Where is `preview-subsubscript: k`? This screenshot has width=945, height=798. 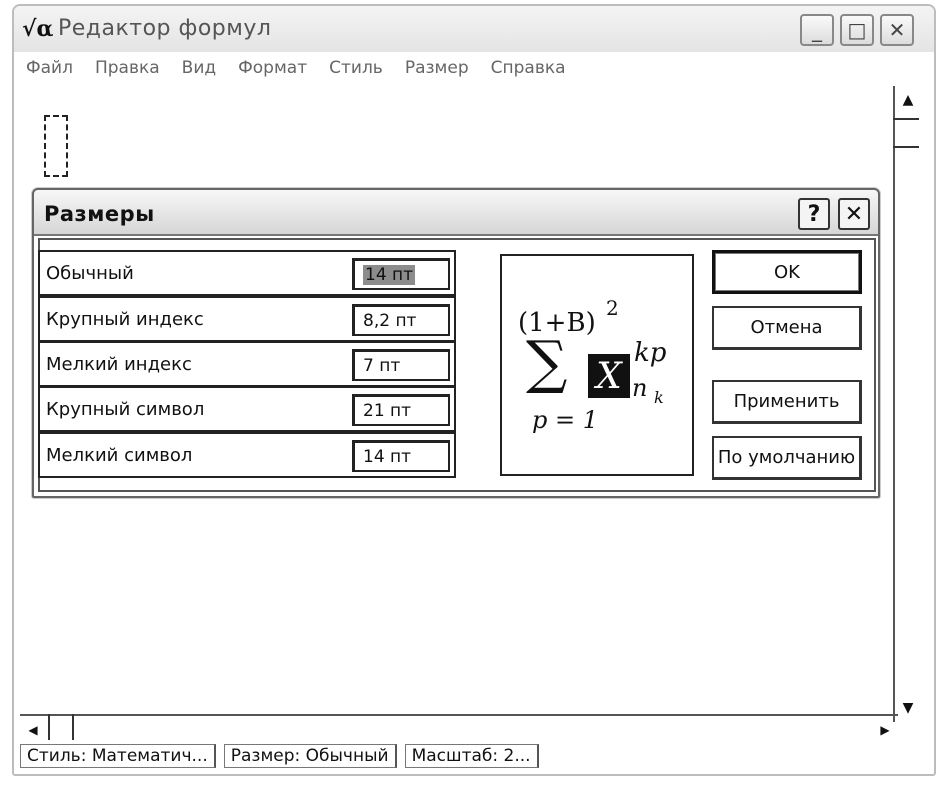
preview-subsubscript: k is located at coordinates (659, 397).